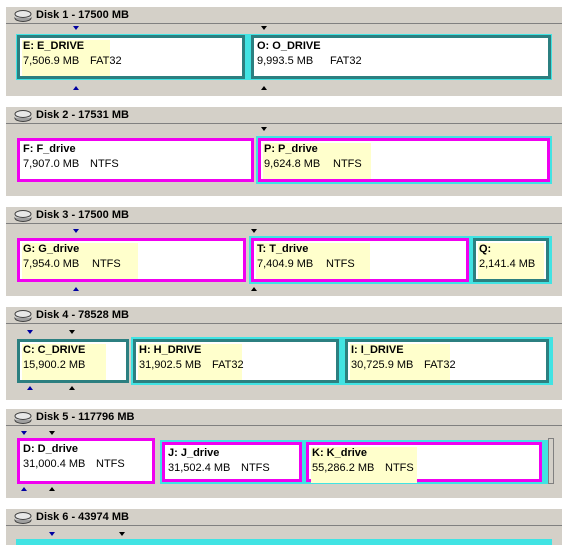  Describe the element at coordinates (291, 149) in the screenshot. I see `partition-label: P: P_drive` at that location.